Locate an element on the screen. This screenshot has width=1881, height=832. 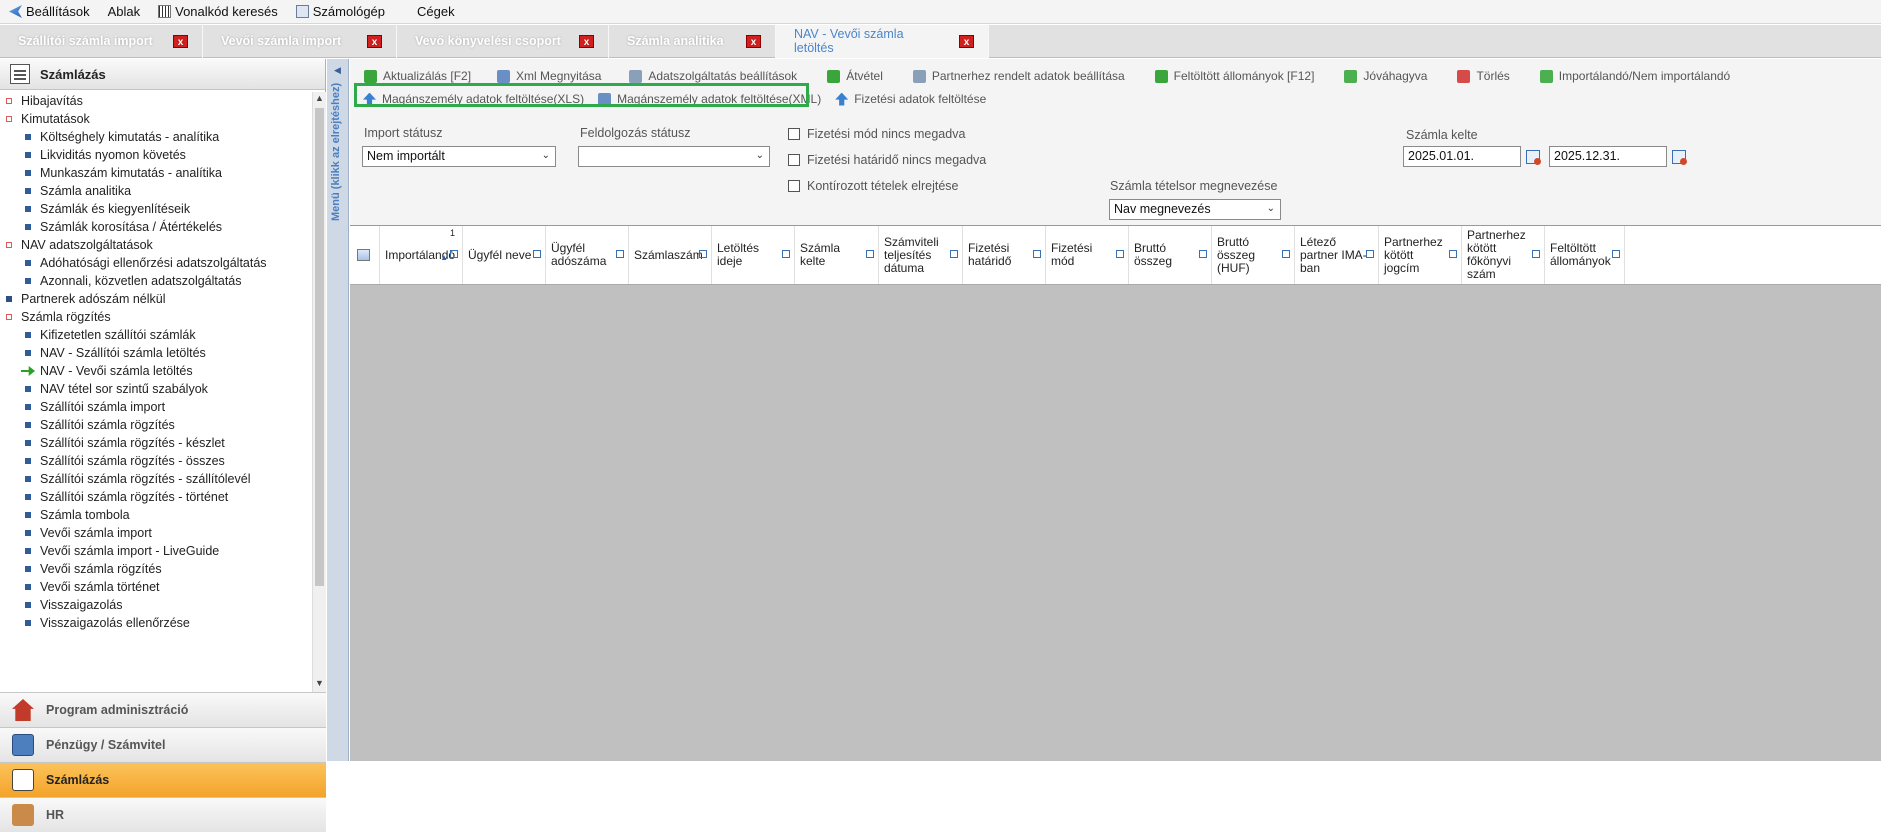
tree-item: Kifizetetlen szállítói számlák is located at coordinates (156, 335).